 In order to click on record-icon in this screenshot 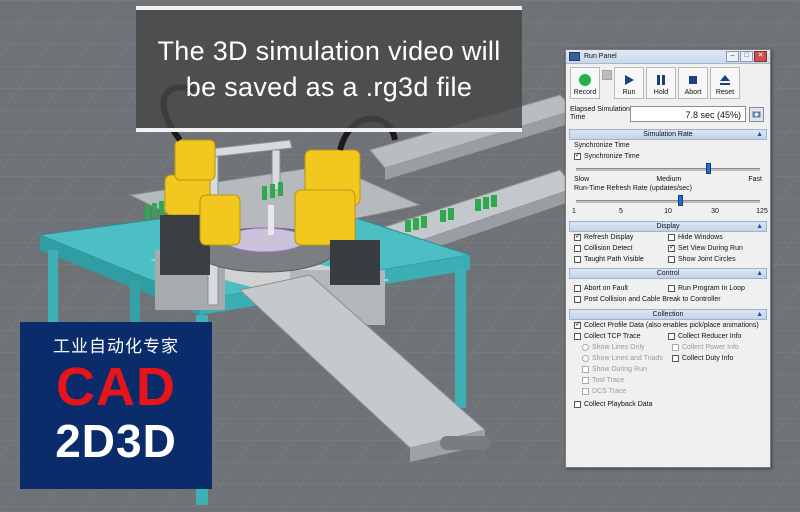, I will do `click(585, 80)`.